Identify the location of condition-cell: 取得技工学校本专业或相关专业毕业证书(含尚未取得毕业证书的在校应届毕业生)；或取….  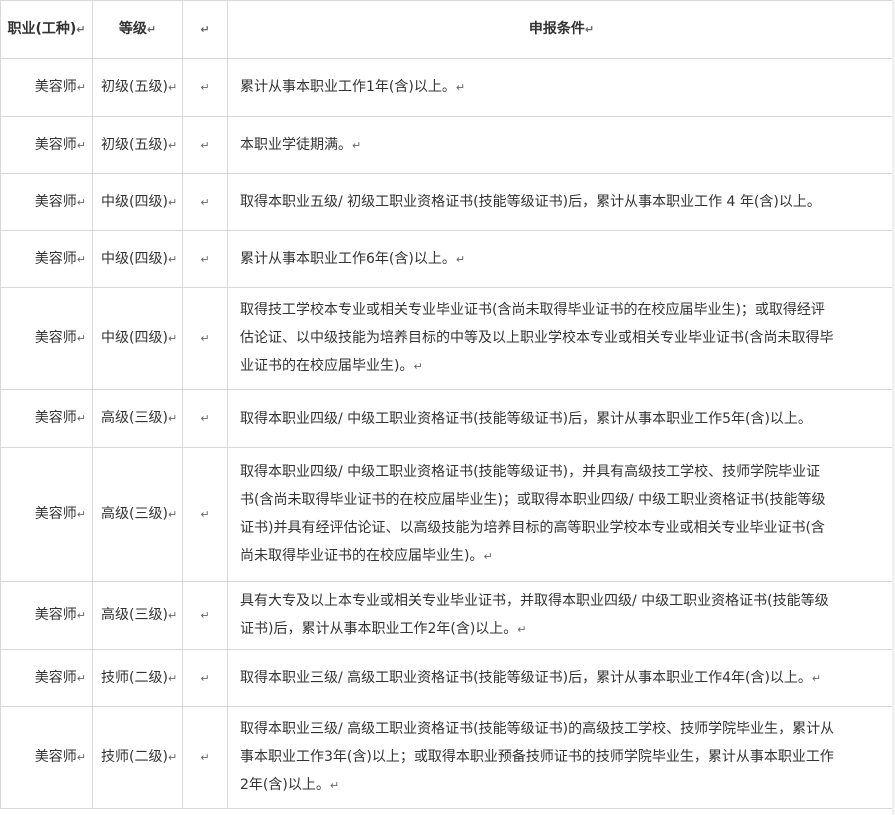
(561, 338).